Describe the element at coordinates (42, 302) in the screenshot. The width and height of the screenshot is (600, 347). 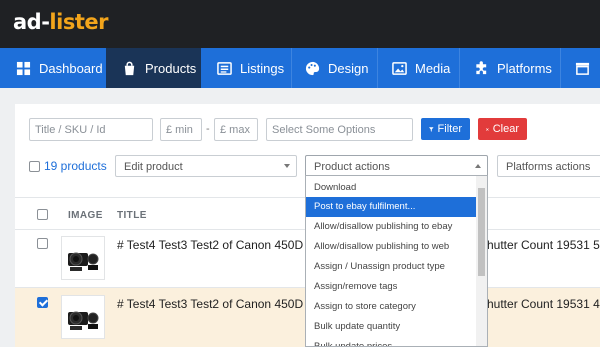
I see `row-checkbox-checked` at that location.